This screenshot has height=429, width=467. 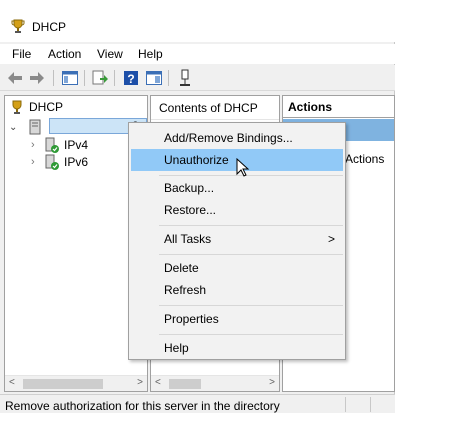 I want to click on chevron-down-icon: ⌄, so click(x=14, y=127).